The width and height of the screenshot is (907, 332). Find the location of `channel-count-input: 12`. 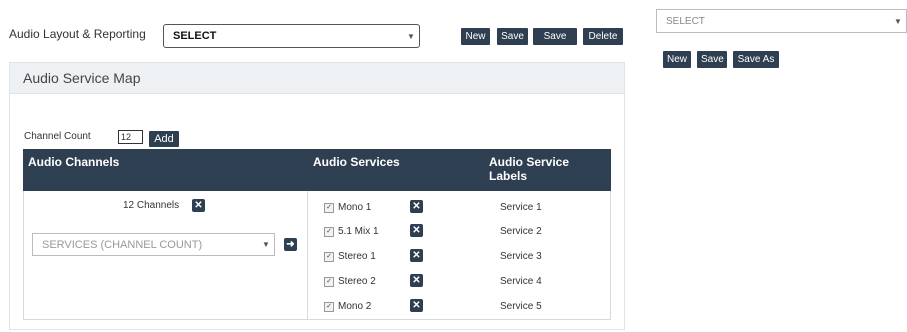

channel-count-input: 12 is located at coordinates (130, 137).